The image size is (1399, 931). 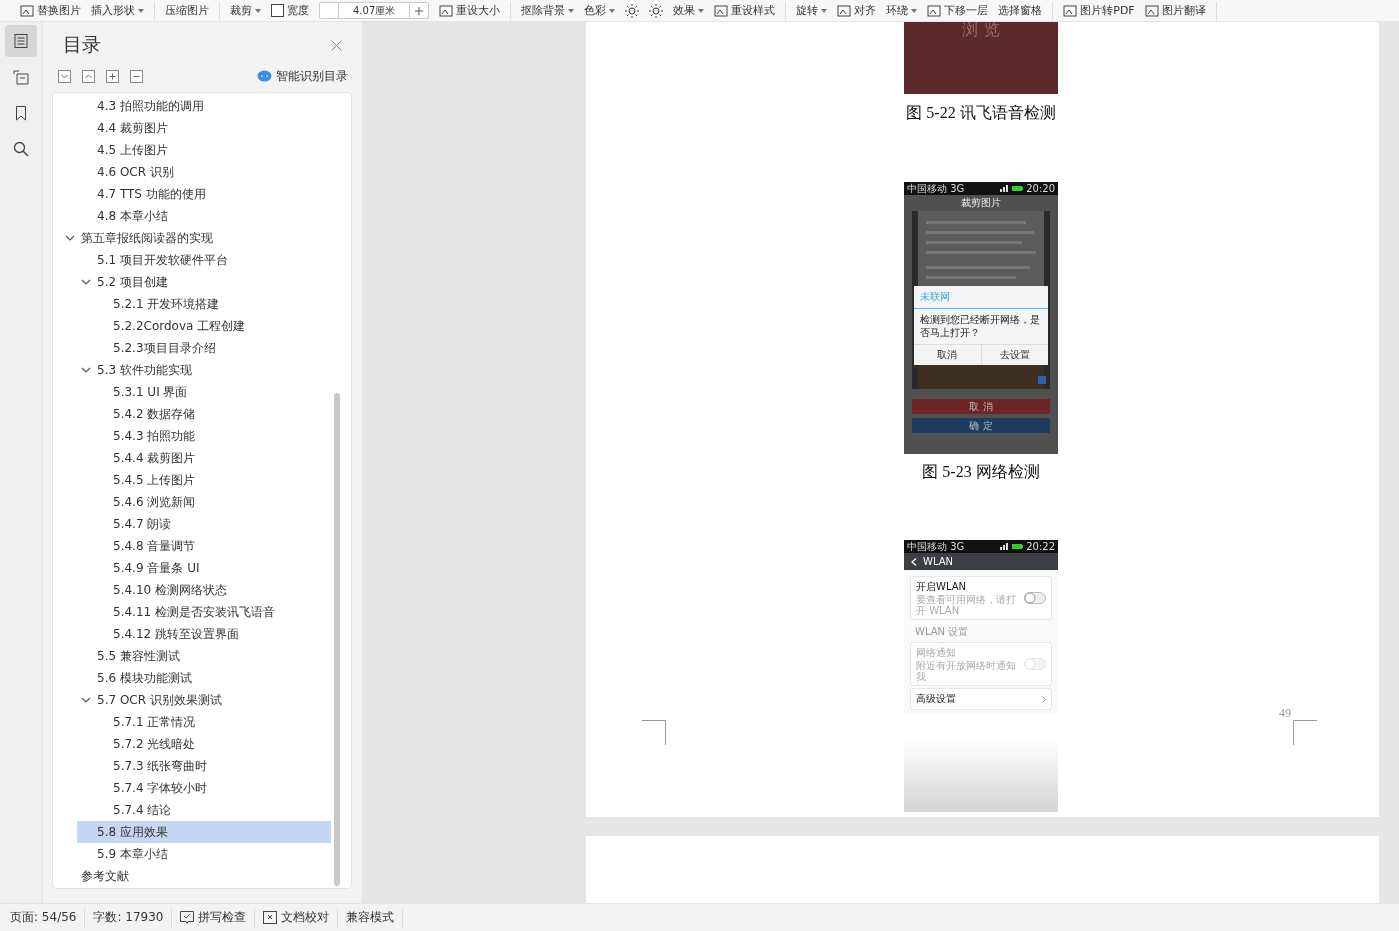 I want to click on toc-item: 5.2.1 开发环境搭建, so click(x=212, y=304).